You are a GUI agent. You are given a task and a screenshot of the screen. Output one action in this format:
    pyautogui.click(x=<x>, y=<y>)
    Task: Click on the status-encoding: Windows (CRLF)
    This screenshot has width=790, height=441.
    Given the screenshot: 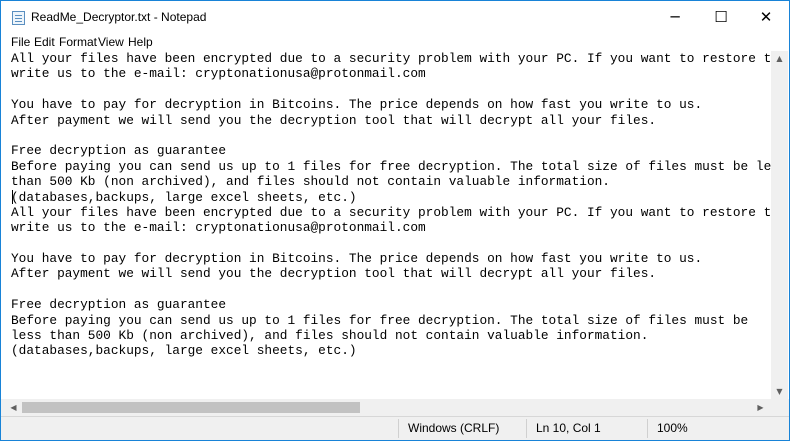 What is the action you would take?
    pyautogui.click(x=454, y=428)
    